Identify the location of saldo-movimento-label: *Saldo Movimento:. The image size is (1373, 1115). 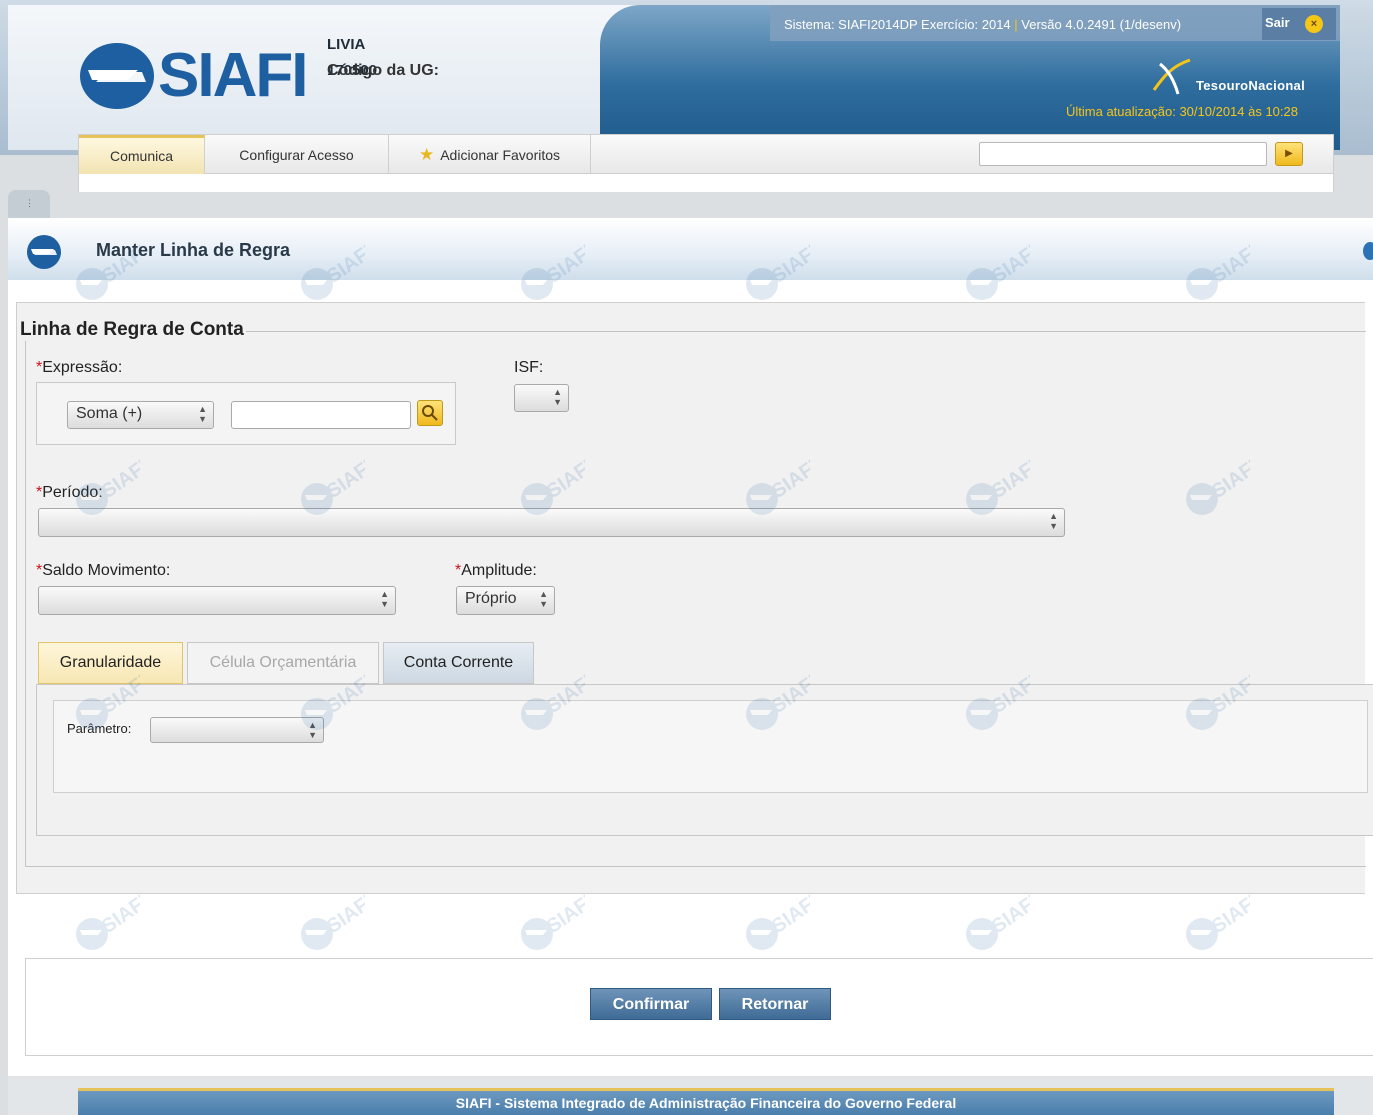
(103, 571).